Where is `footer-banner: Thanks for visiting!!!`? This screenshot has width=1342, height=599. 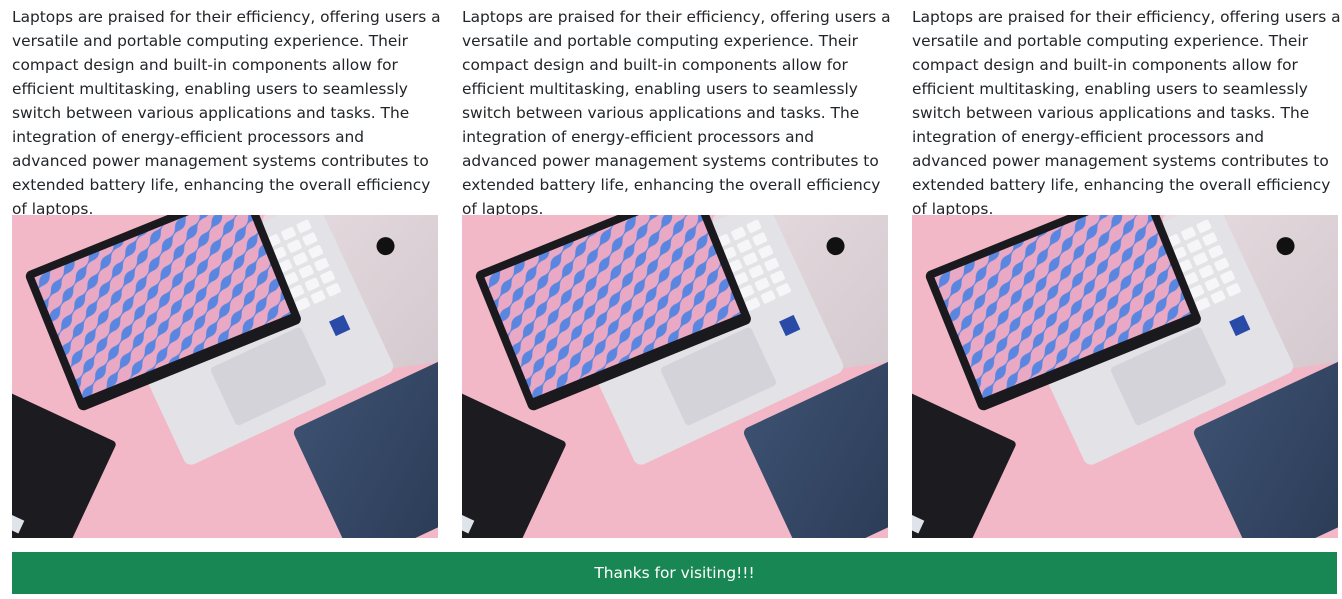 footer-banner: Thanks for visiting!!! is located at coordinates (674, 573).